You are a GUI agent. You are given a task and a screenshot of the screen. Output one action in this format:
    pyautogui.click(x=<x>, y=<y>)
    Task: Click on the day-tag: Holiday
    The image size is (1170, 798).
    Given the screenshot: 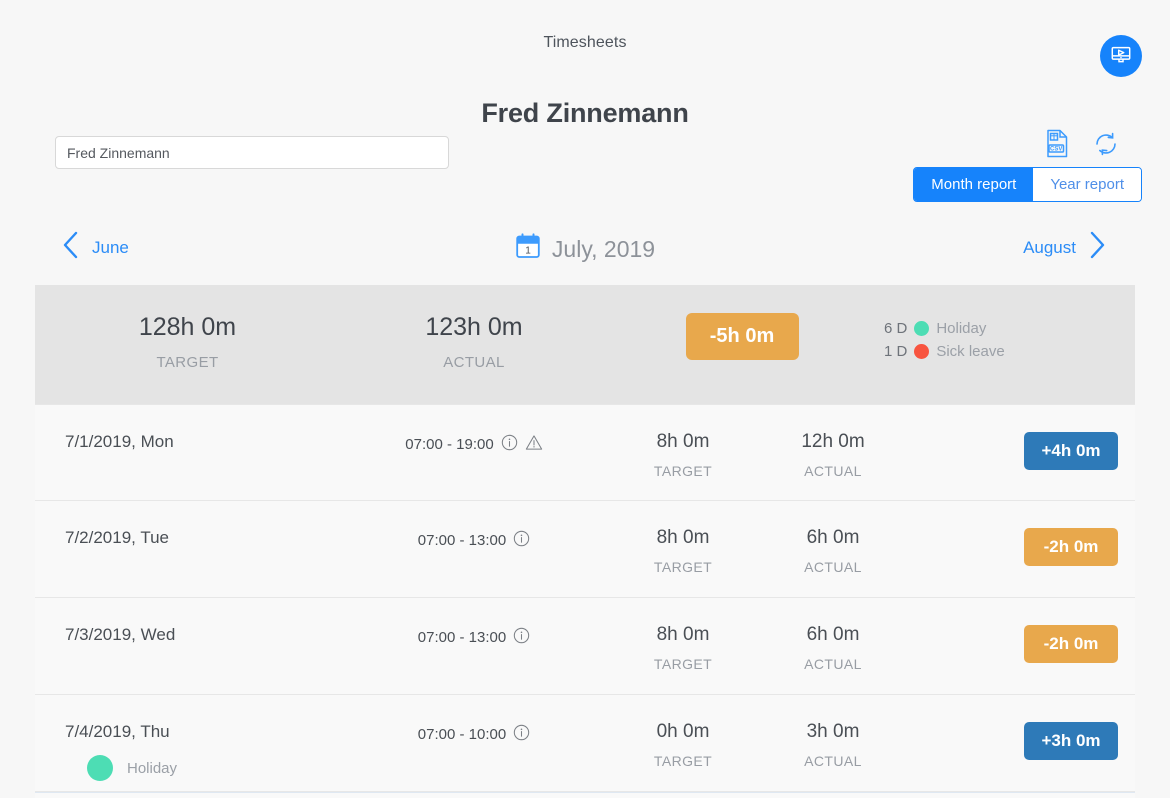 What is the action you would take?
    pyautogui.click(x=202, y=768)
    